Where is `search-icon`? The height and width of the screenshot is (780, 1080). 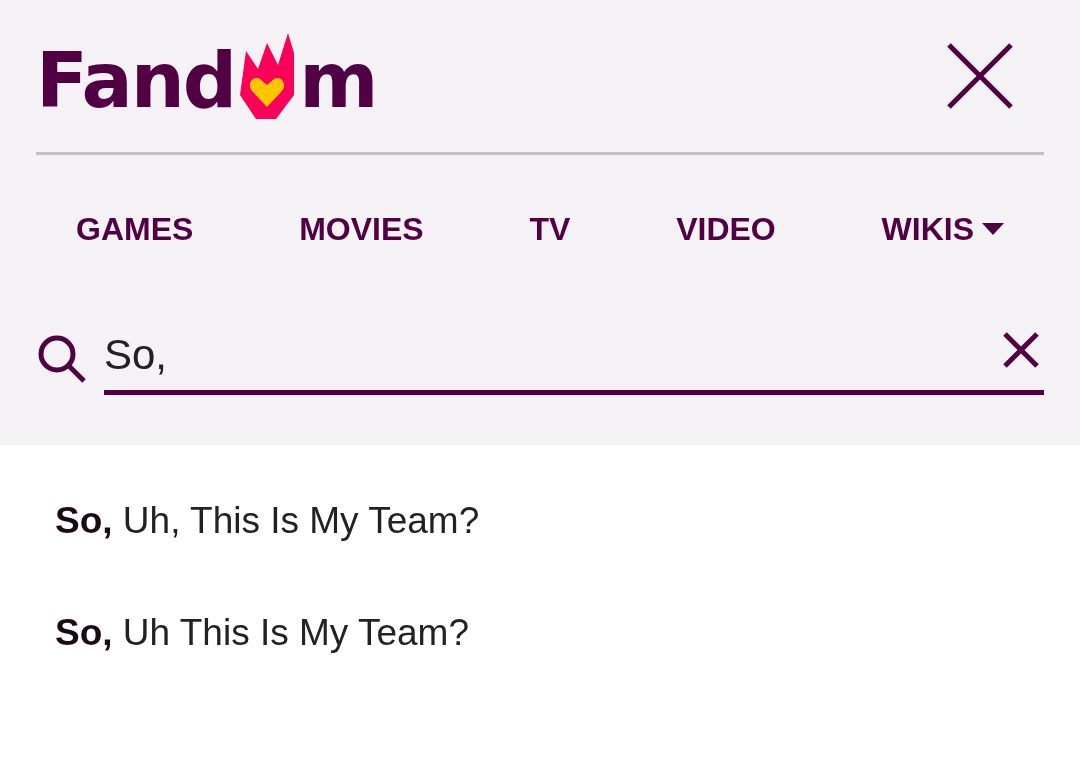 search-icon is located at coordinates (62, 359).